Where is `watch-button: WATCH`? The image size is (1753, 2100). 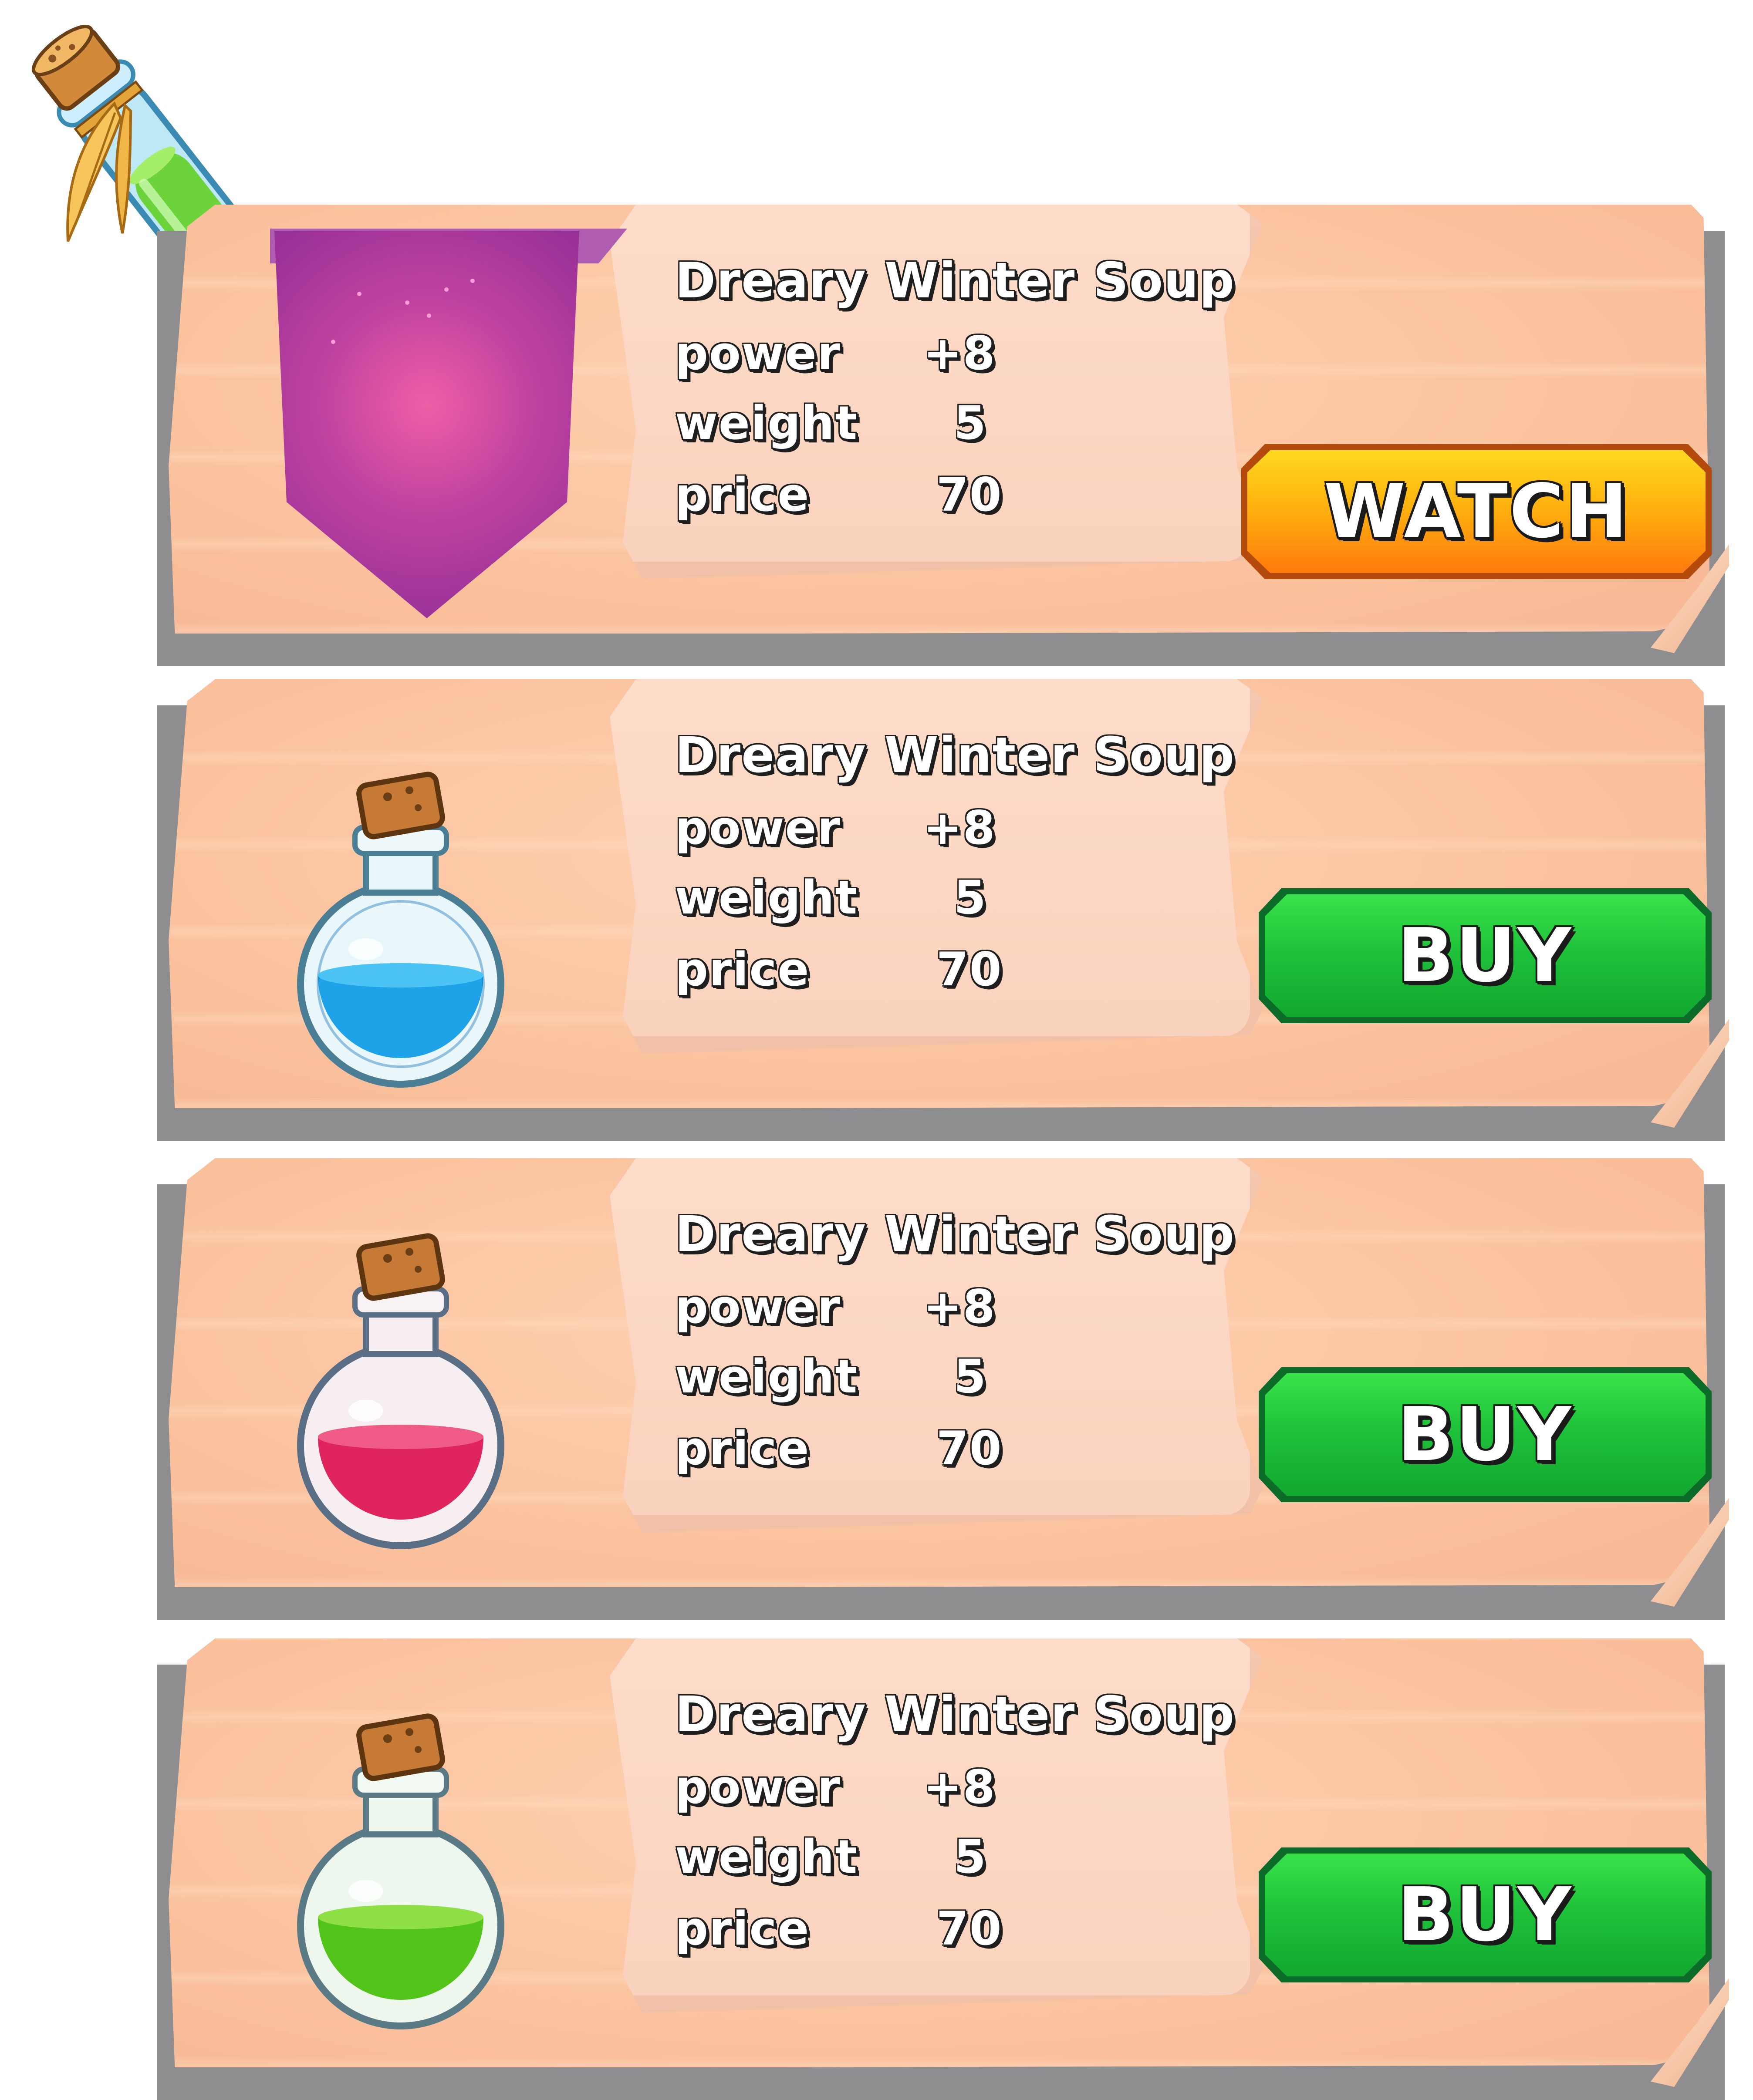
watch-button: WATCH is located at coordinates (1476, 511).